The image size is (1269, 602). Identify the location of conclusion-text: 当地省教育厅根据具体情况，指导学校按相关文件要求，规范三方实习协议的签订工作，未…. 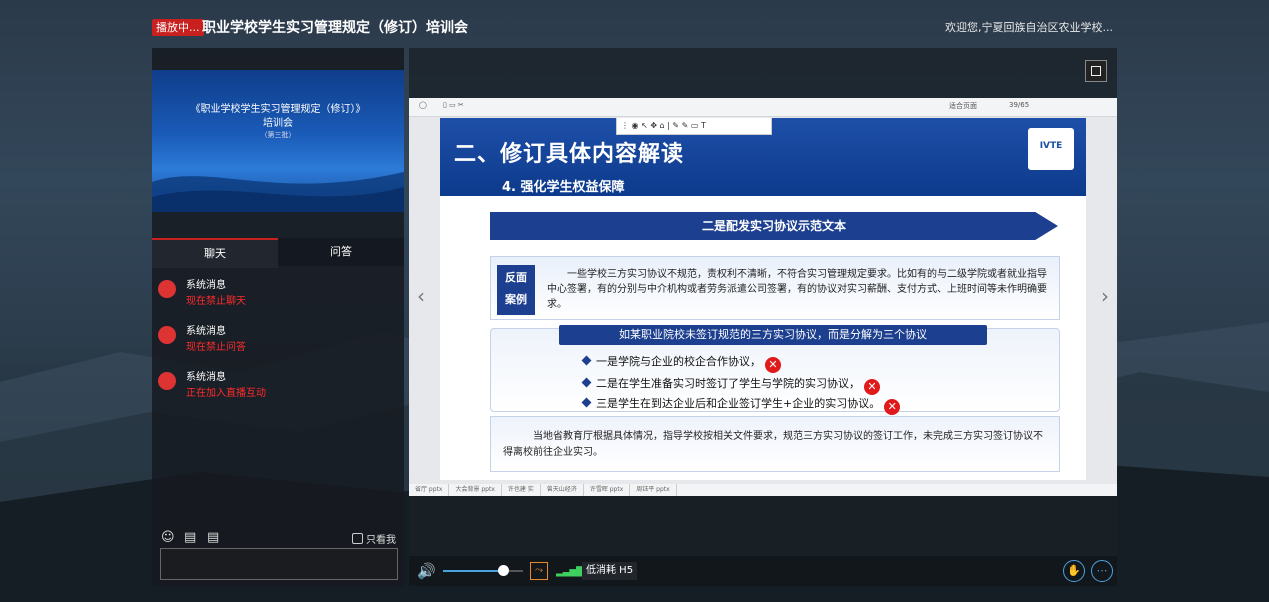
(773, 444).